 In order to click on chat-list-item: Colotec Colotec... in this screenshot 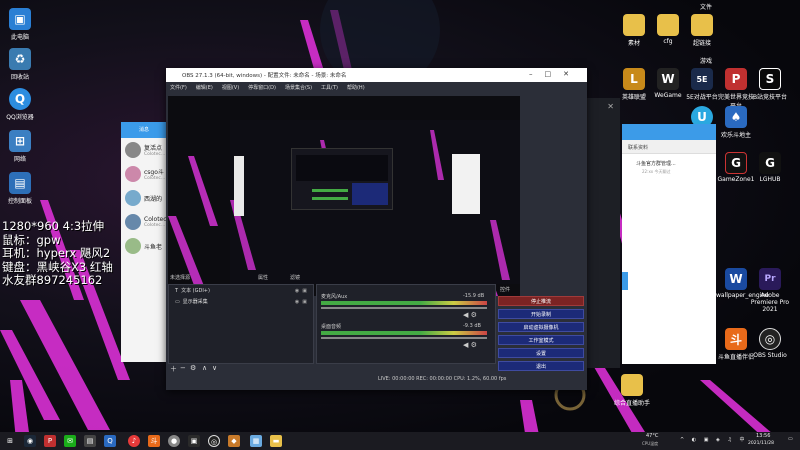, I will do `click(144, 222)`.